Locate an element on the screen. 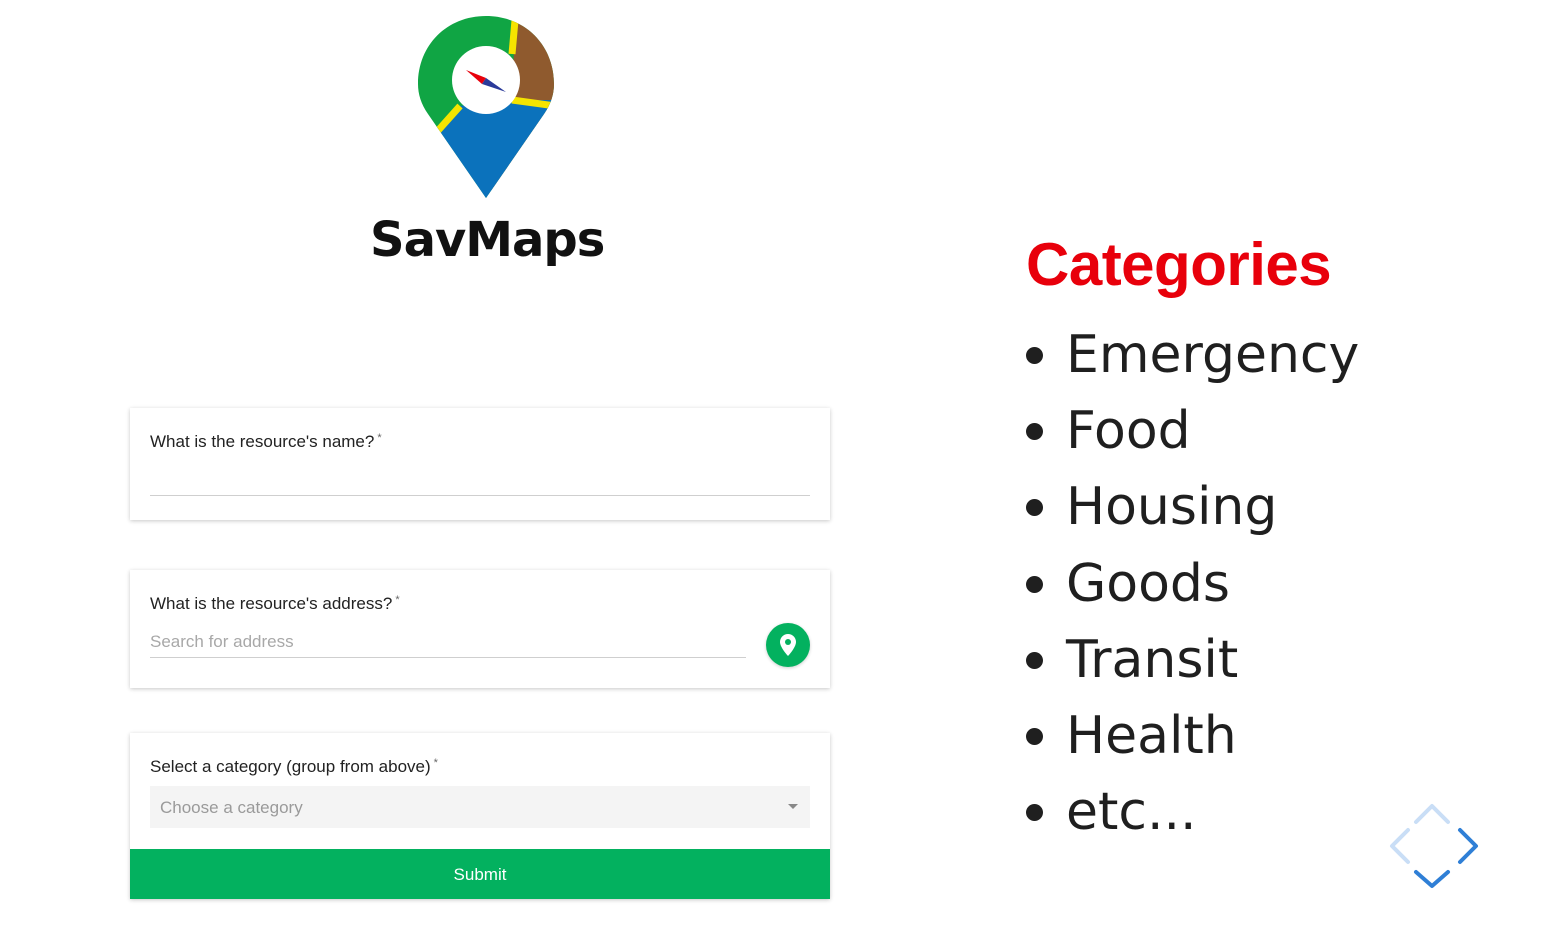 The height and width of the screenshot is (949, 1541). list-item: Emergency is located at coordinates (1190, 360).